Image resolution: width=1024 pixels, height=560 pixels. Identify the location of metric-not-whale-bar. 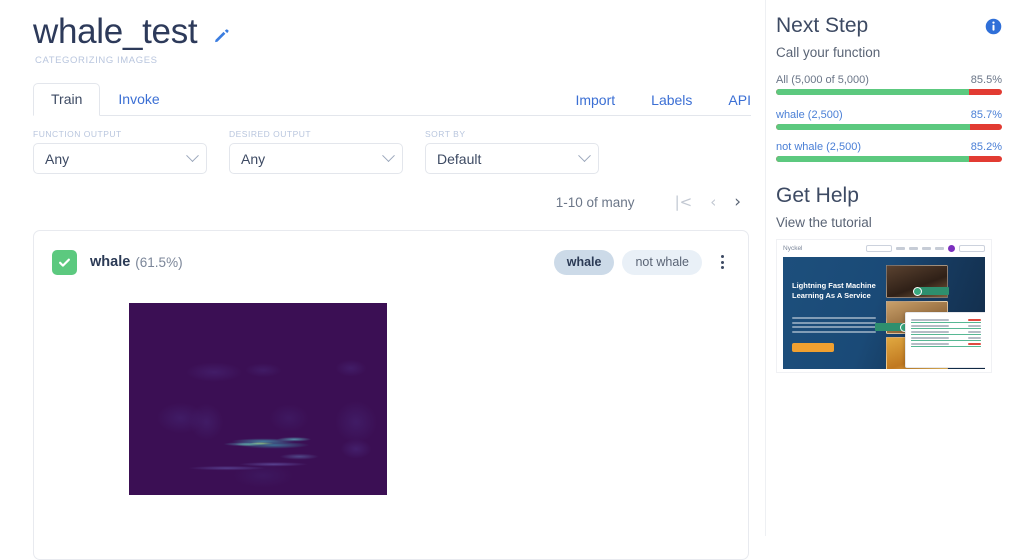
(889, 159).